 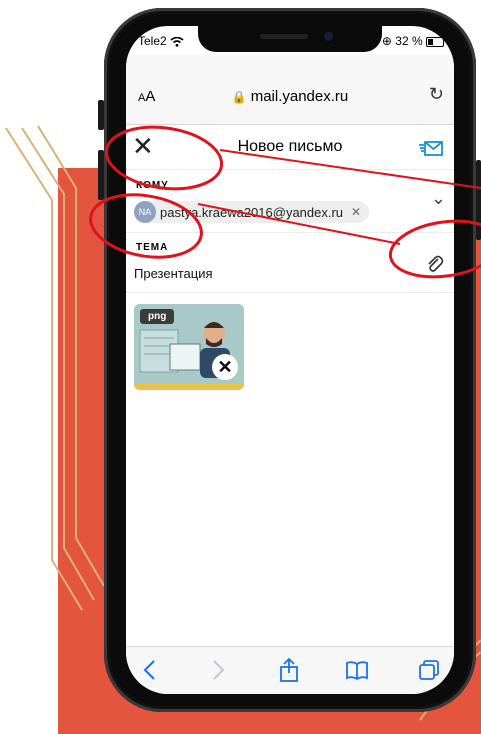 What do you see at coordinates (225, 367) in the screenshot?
I see `remove-attachment-icon: ✕` at bounding box center [225, 367].